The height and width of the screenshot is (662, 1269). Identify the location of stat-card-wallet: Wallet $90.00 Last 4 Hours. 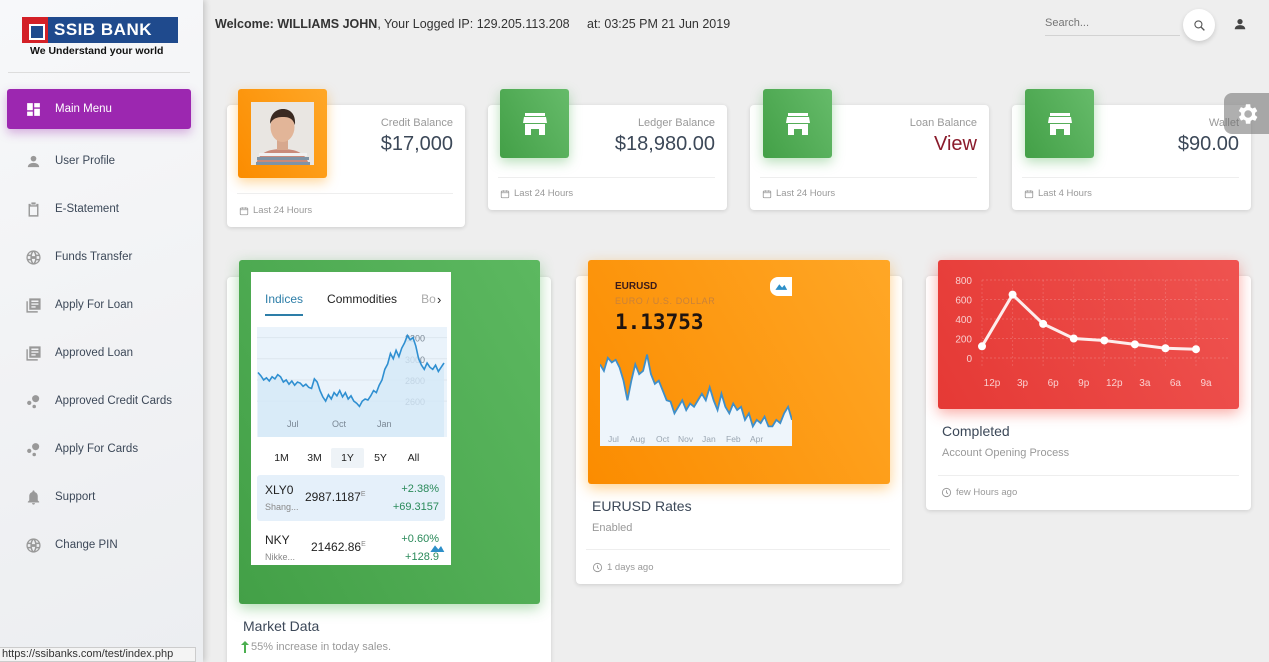
(1131, 149).